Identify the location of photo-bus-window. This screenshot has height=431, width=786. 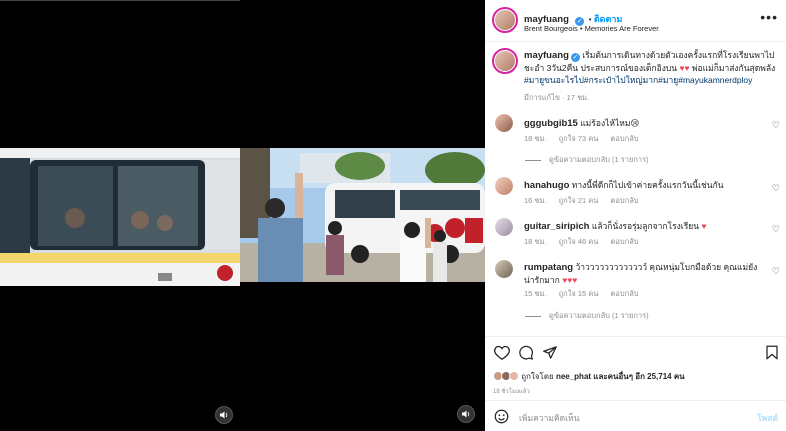
(120, 217).